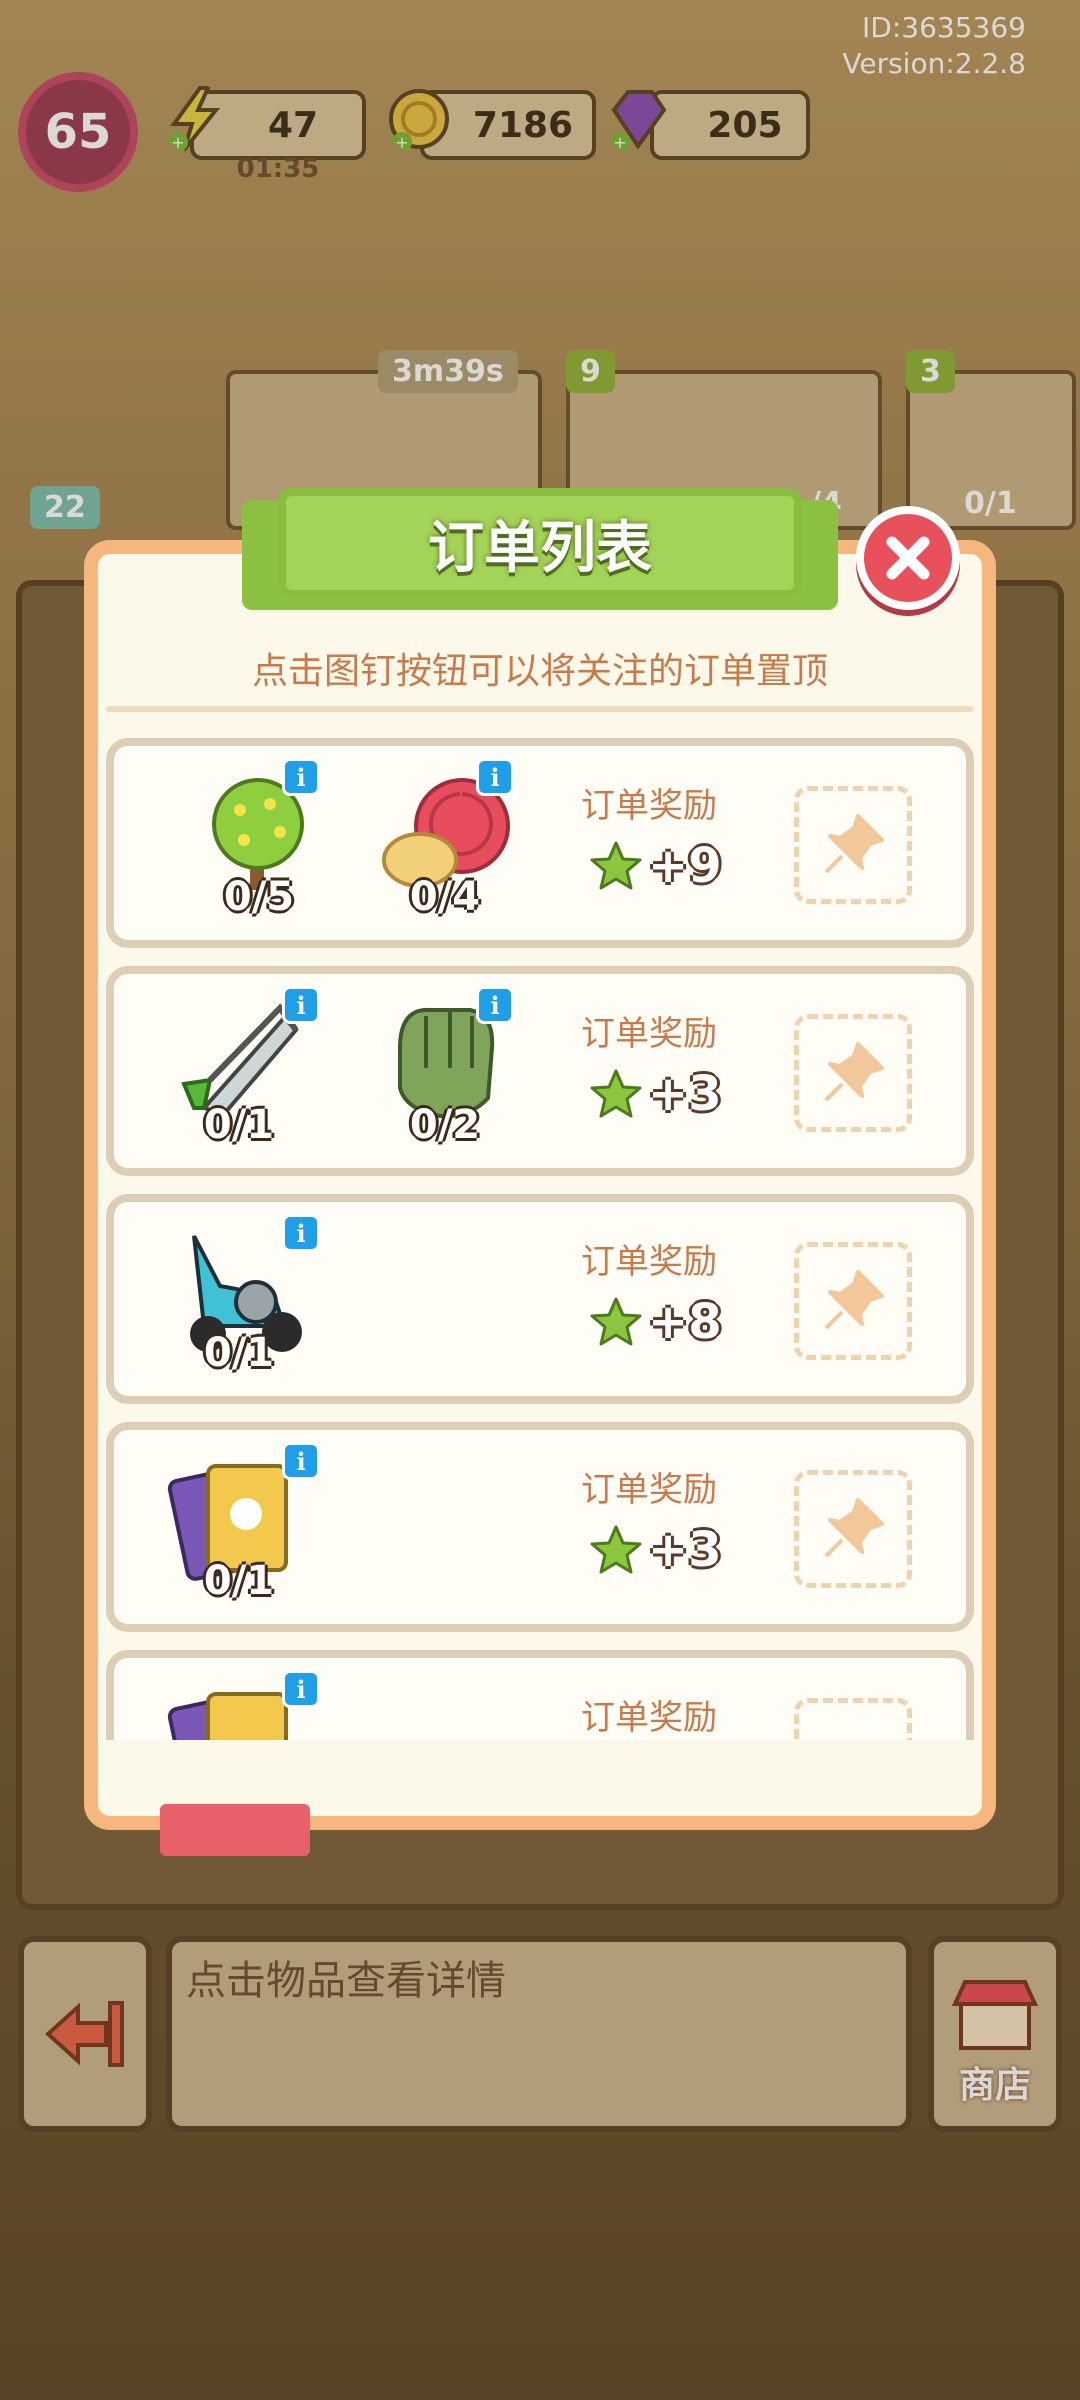 The image size is (1080, 2400). What do you see at coordinates (540, 1695) in the screenshot?
I see `order-card: i 订单奖励` at bounding box center [540, 1695].